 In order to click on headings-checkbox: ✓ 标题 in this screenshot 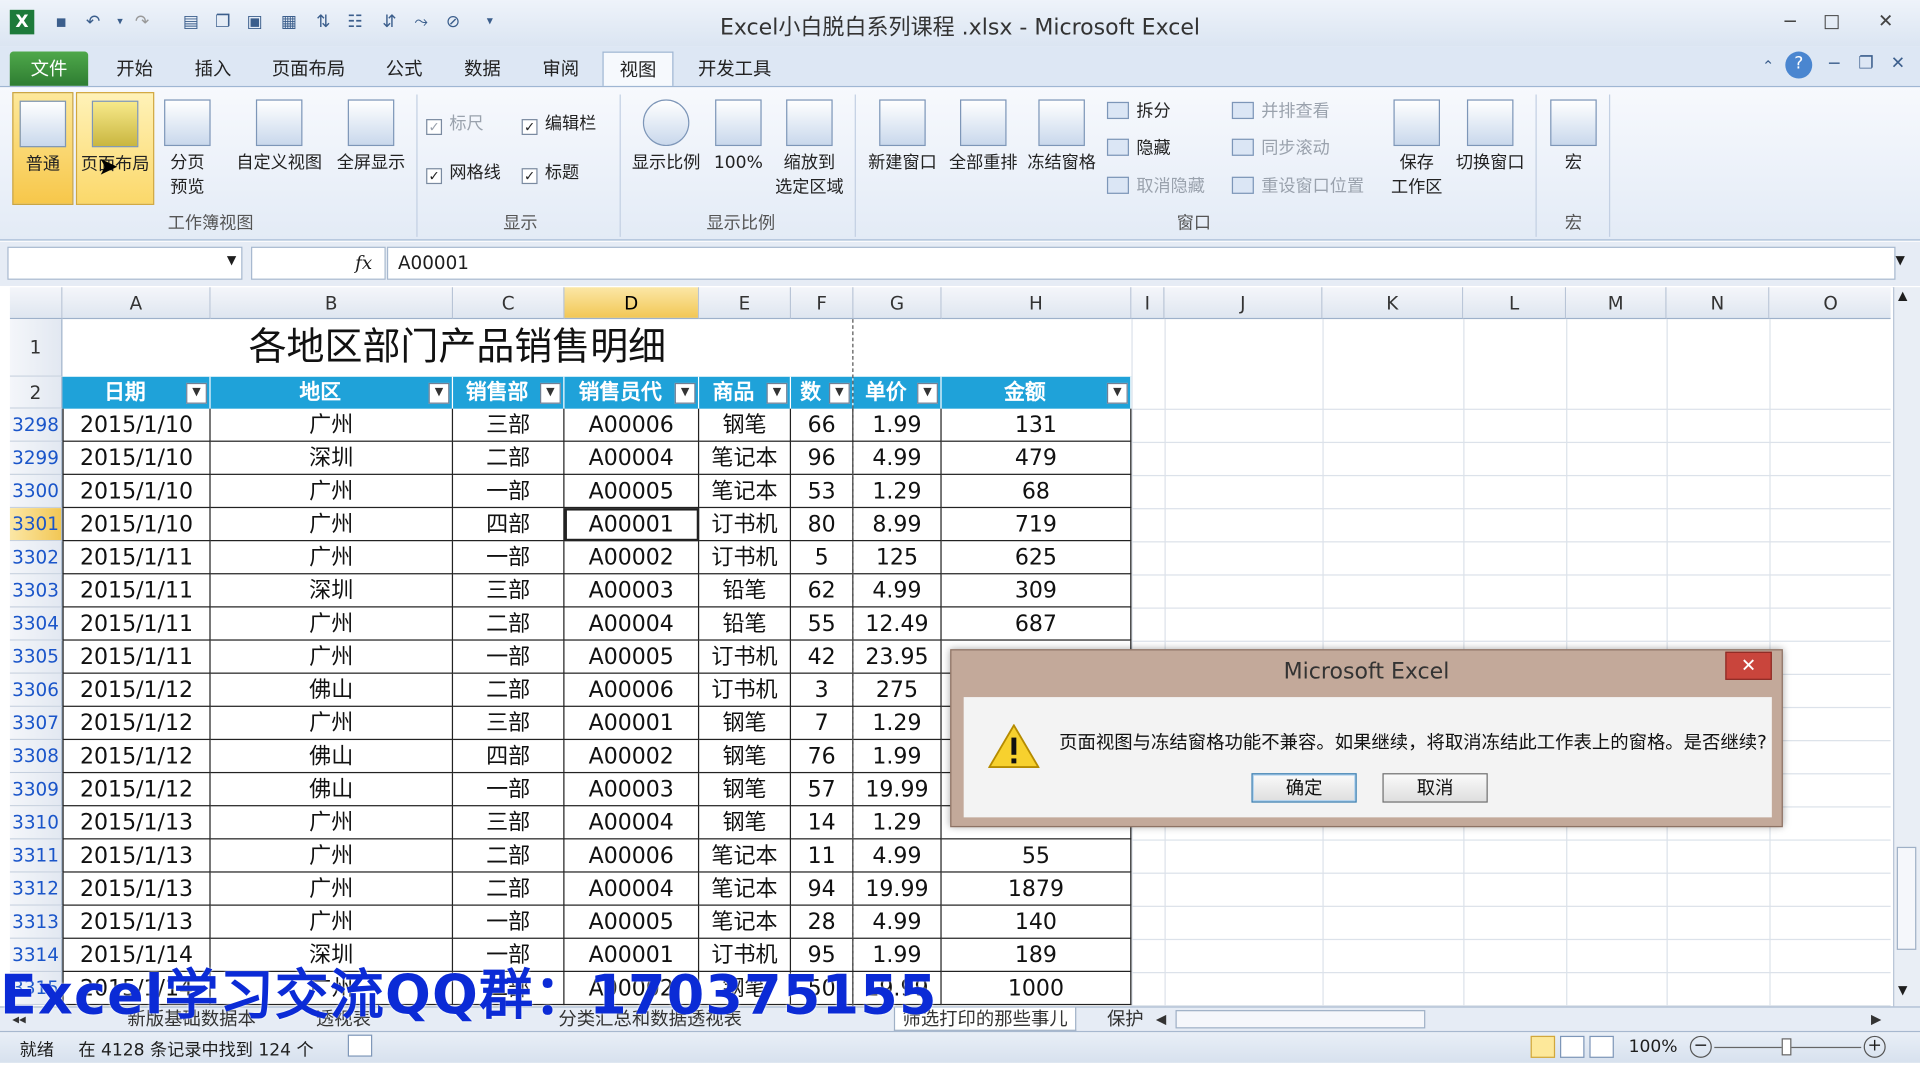, I will do `click(550, 172)`.